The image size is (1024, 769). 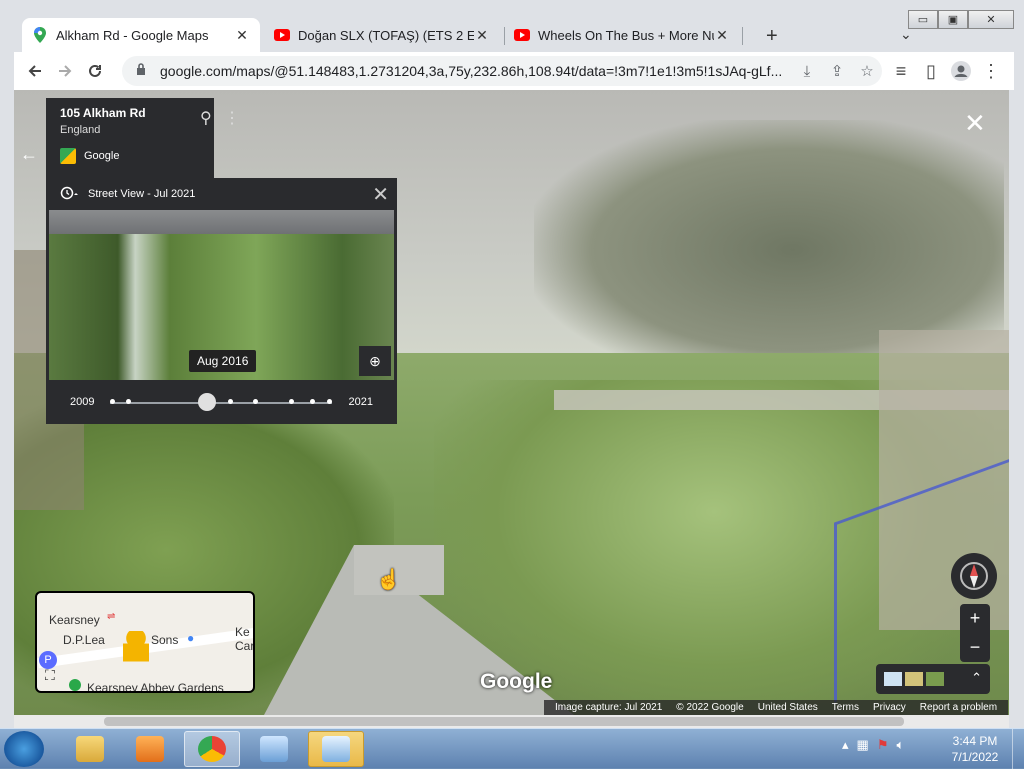 I want to click on control-panel-icon, so click(x=274, y=749).